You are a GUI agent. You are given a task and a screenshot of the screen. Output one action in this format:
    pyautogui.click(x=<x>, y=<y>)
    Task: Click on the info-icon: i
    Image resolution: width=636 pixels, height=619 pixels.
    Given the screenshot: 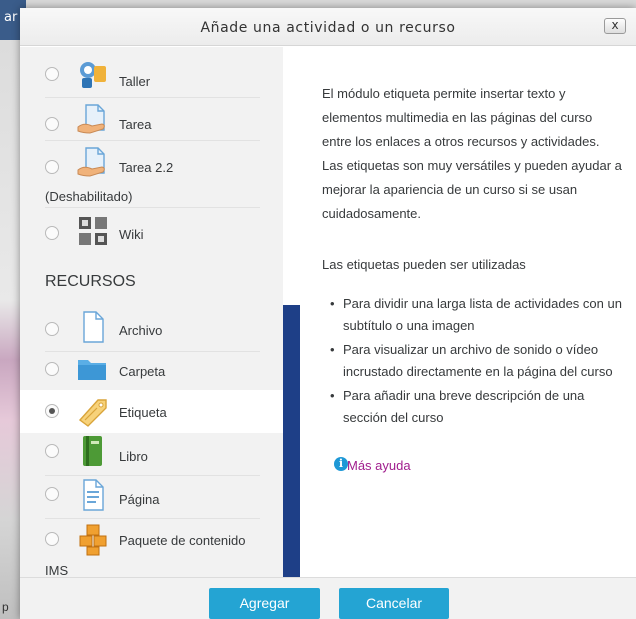 What is the action you would take?
    pyautogui.click(x=341, y=464)
    